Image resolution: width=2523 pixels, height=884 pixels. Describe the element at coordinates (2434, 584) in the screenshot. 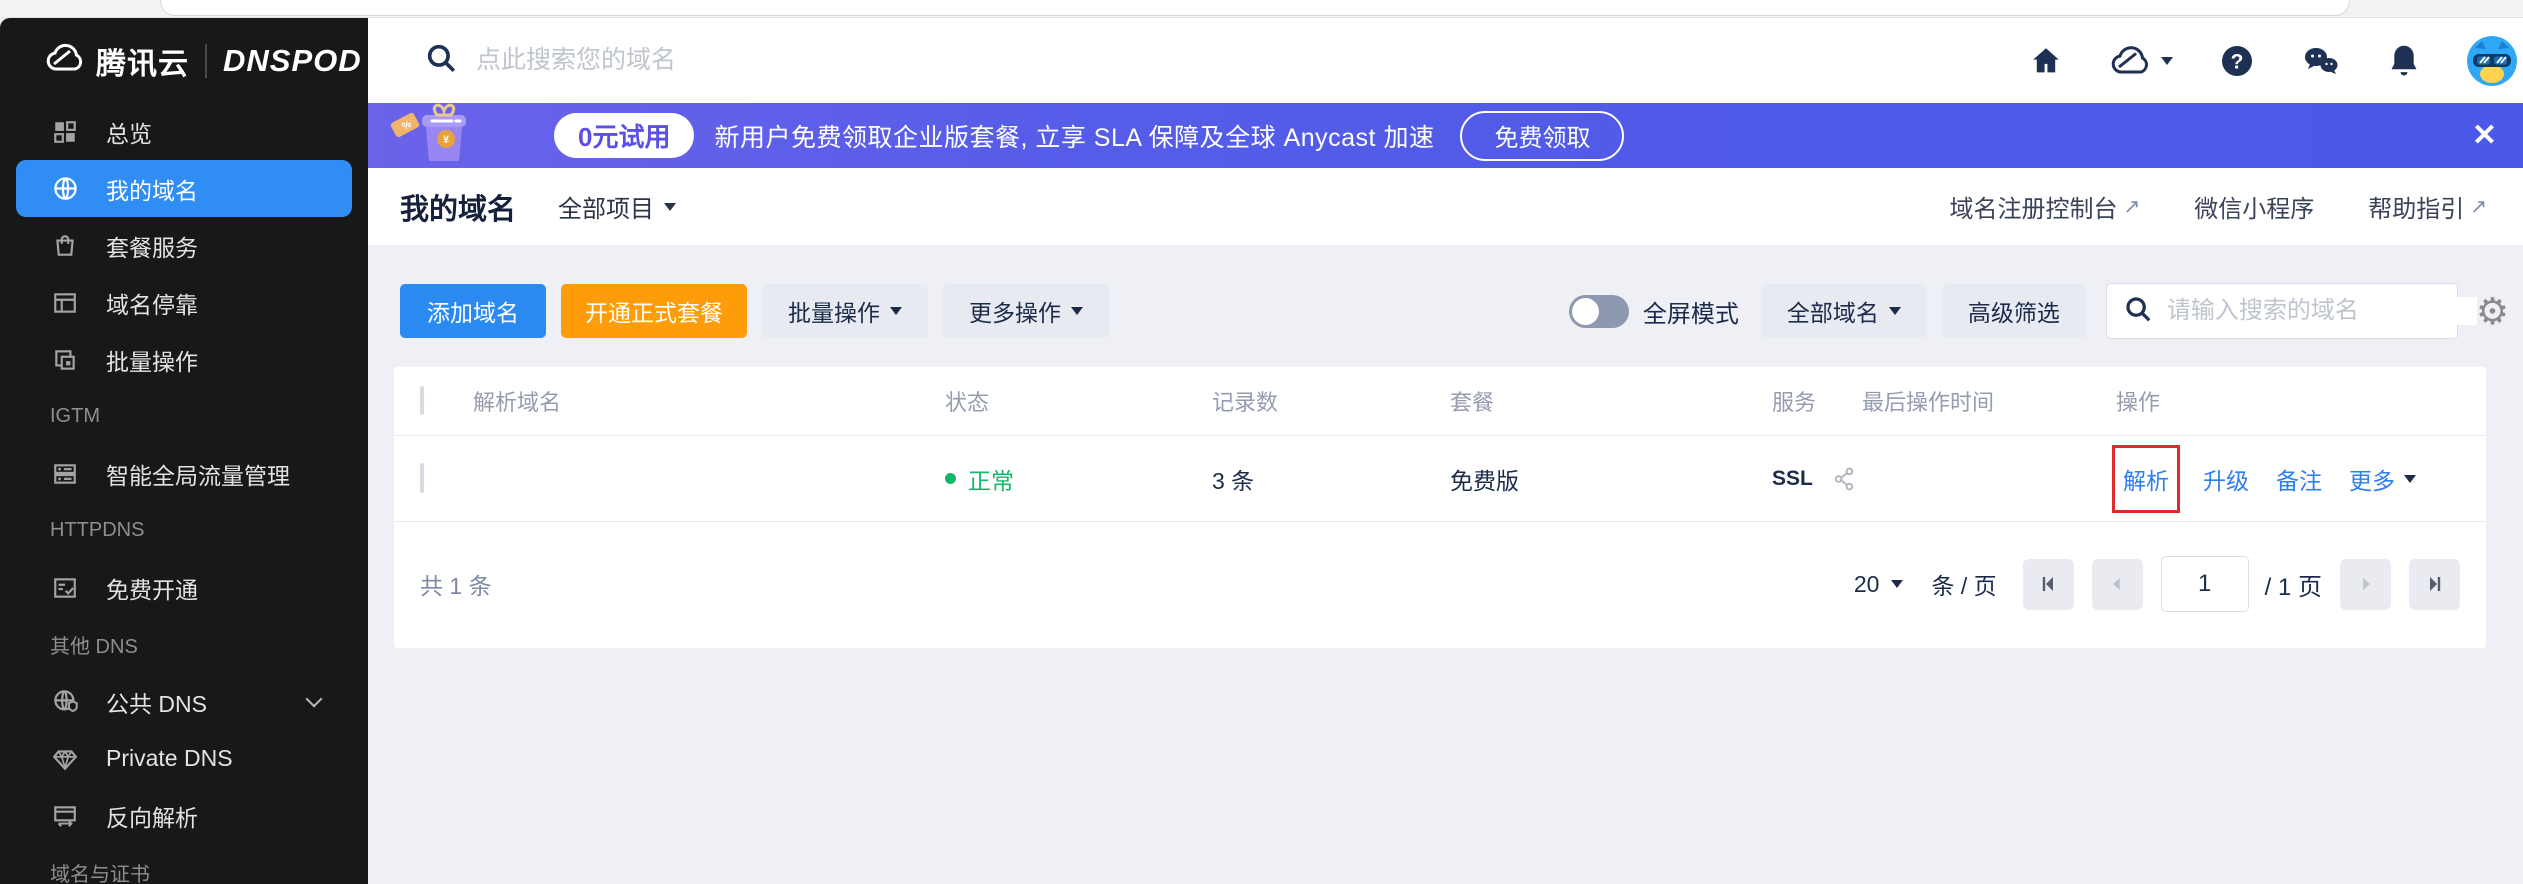

I see `last-page-button` at that location.